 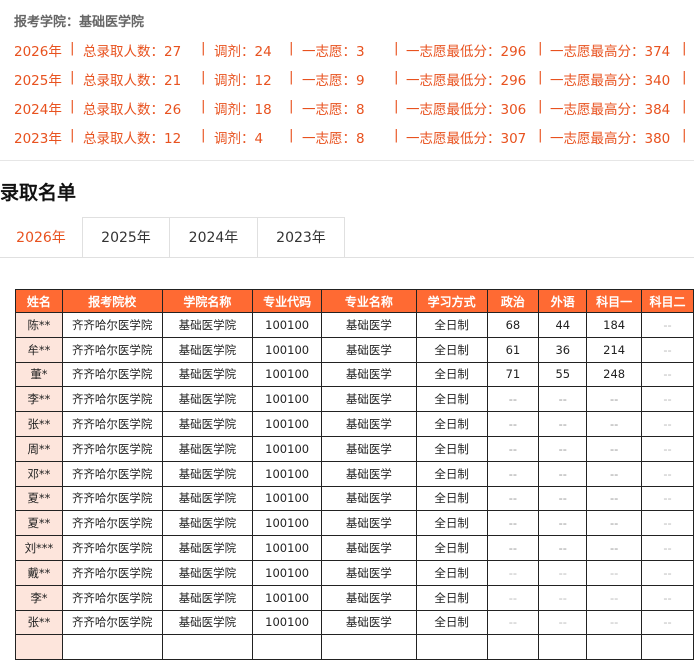 I want to click on stat-total: 总录取人数：21, so click(x=132, y=81).